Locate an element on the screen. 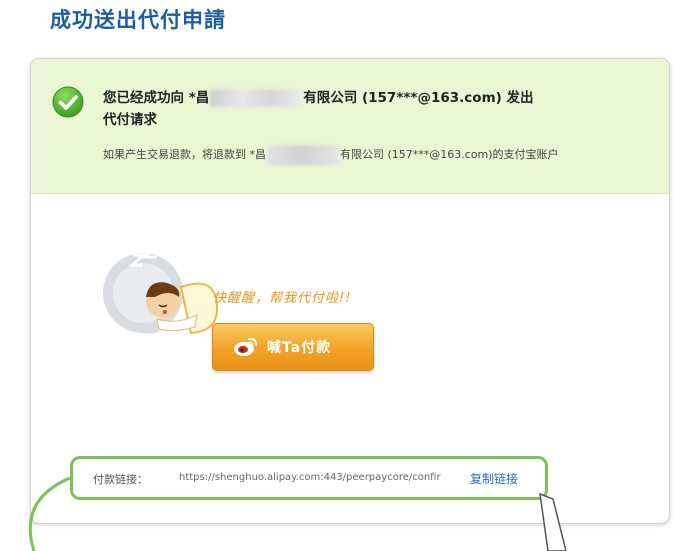  success-message-line2: 代付请求 is located at coordinates (130, 120).